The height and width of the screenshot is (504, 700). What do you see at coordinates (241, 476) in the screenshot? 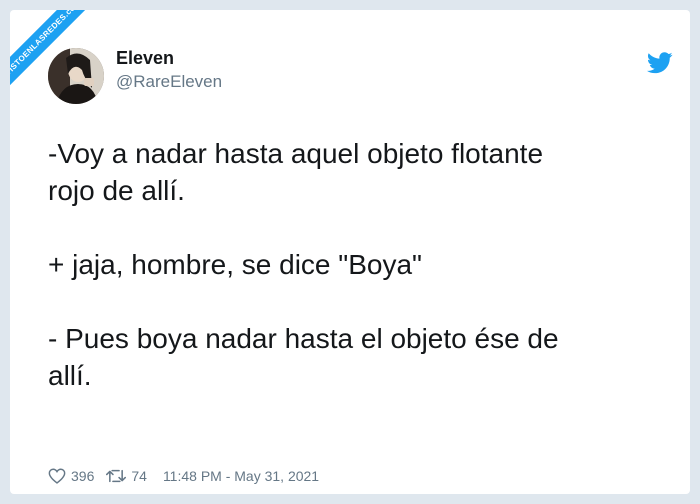
I see `tweet-timestamp: 11:48 PM - May 31, 2021` at bounding box center [241, 476].